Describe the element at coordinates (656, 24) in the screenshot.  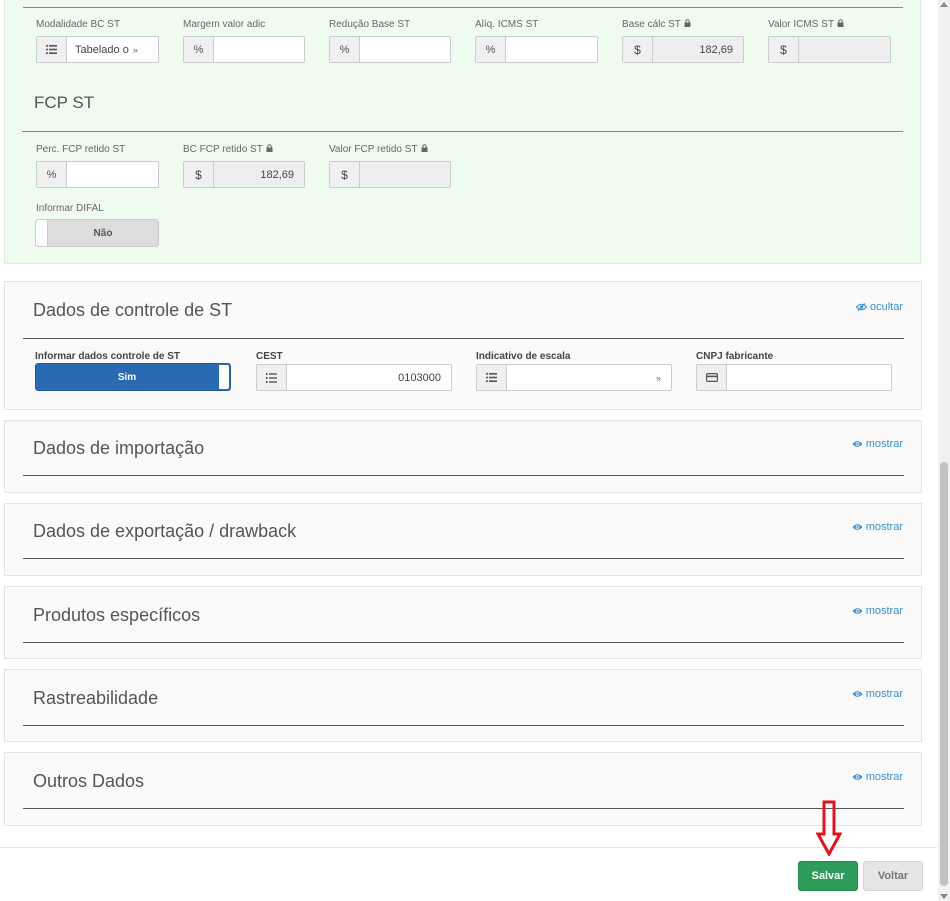
I see `base-calc-st-label: Base cálc ST` at that location.